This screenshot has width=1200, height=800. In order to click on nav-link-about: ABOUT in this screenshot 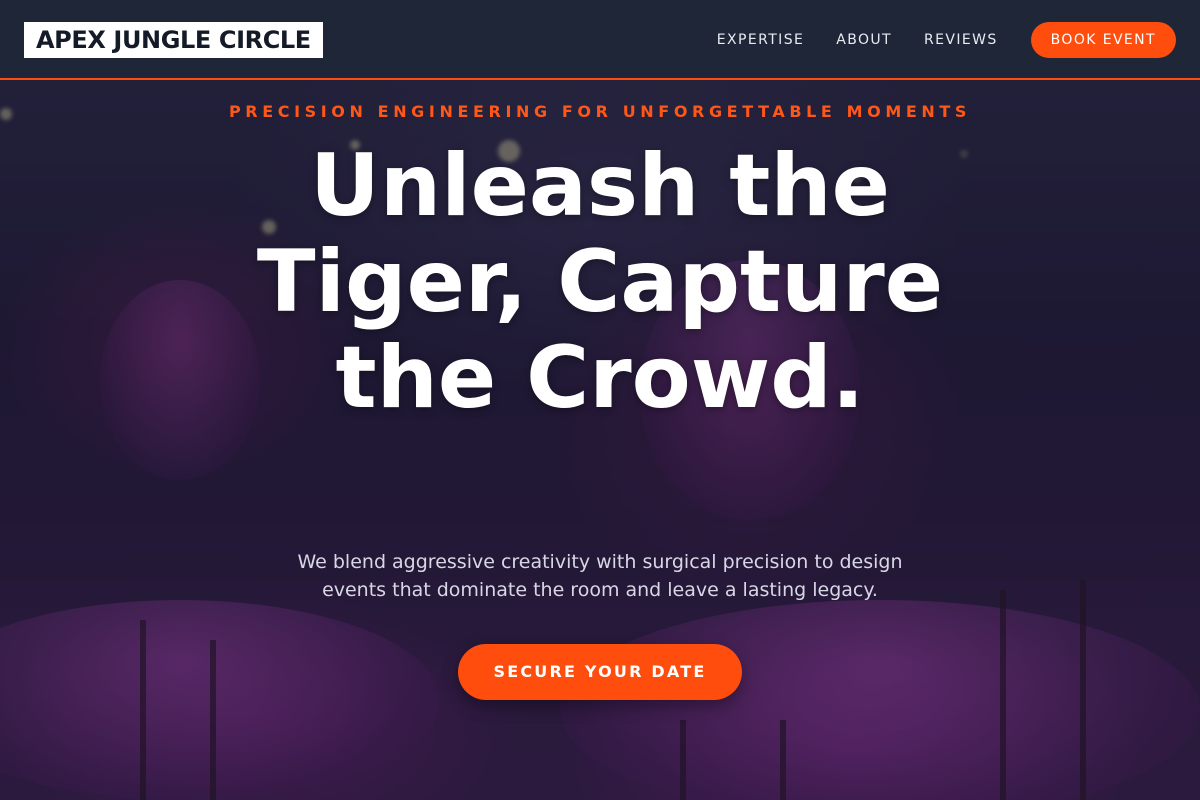, I will do `click(864, 40)`.